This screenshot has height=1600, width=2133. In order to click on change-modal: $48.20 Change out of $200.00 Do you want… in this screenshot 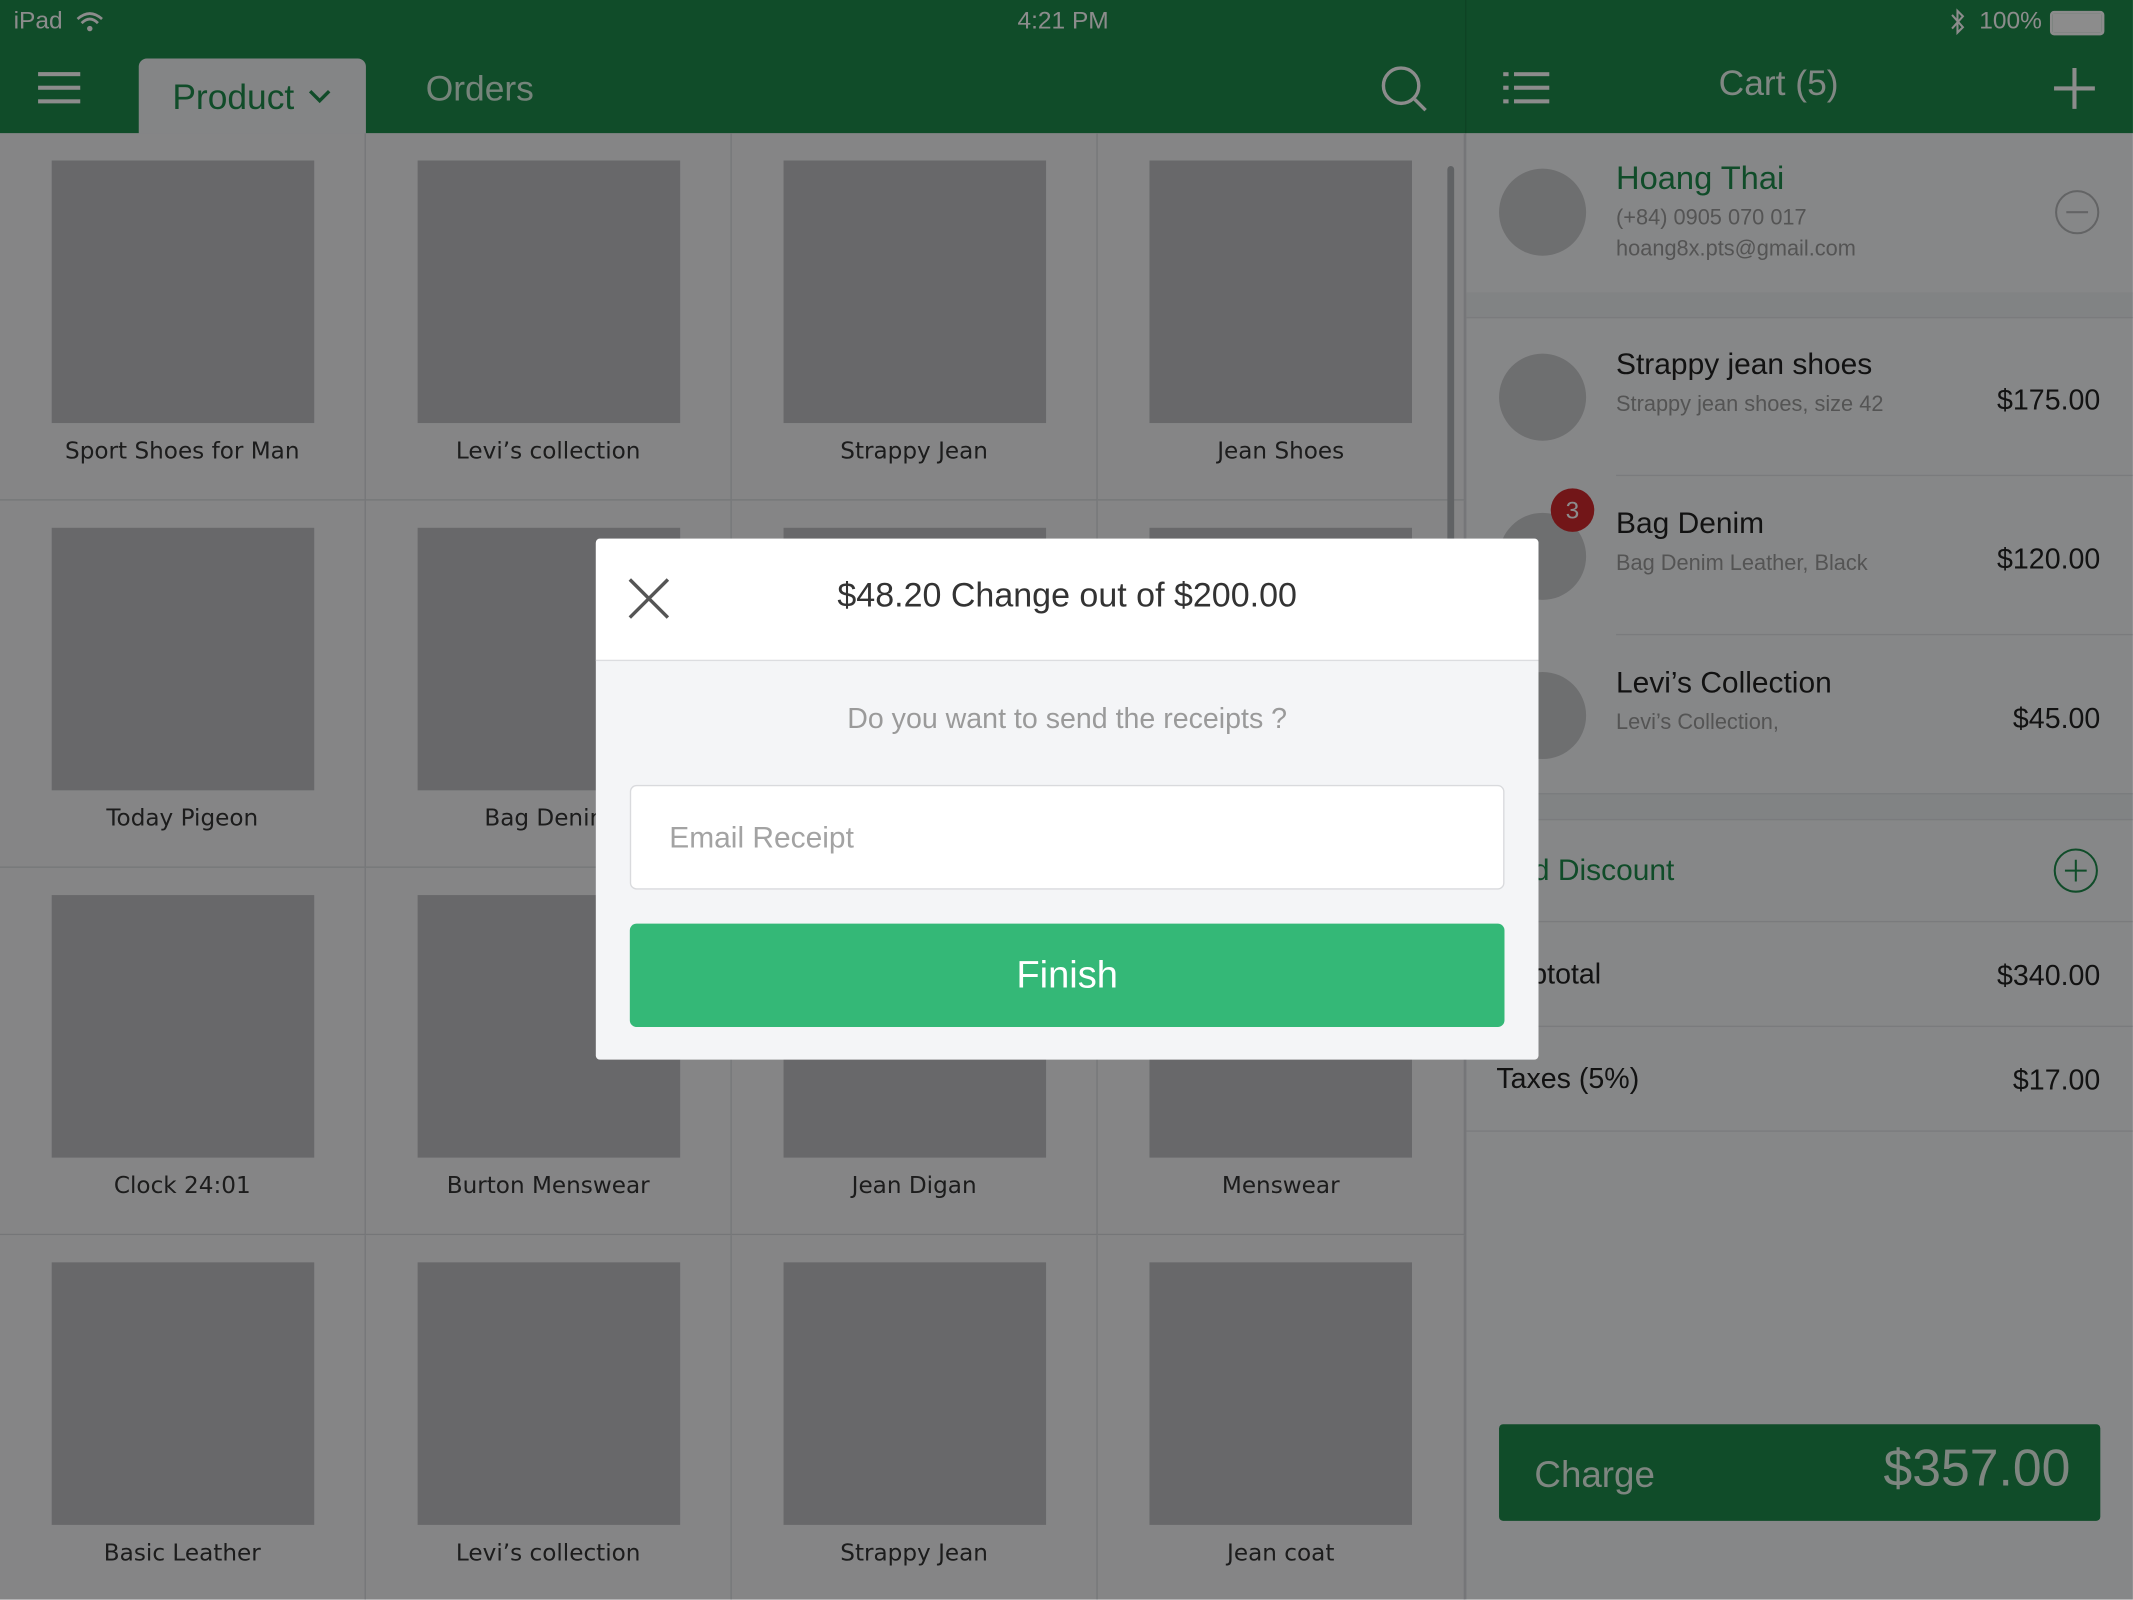, I will do `click(1067, 799)`.